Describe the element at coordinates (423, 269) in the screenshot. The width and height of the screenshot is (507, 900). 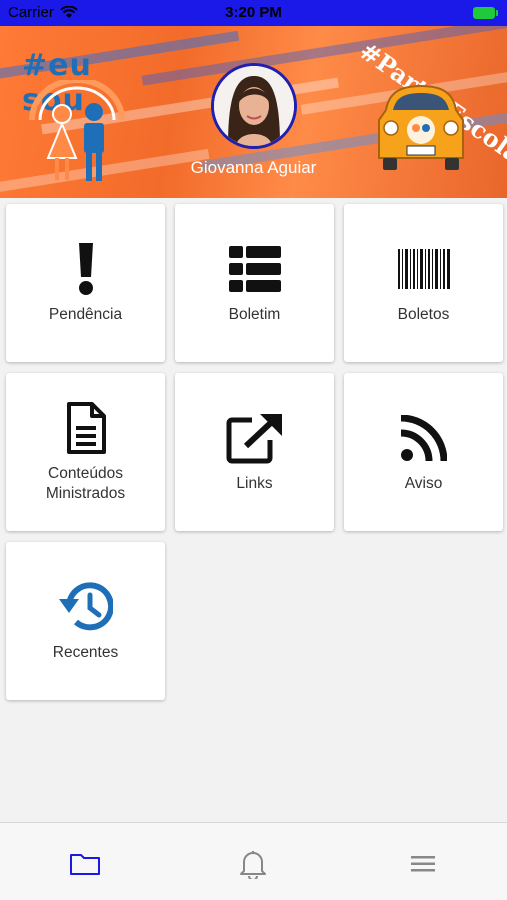
I see `barcode-icon` at that location.